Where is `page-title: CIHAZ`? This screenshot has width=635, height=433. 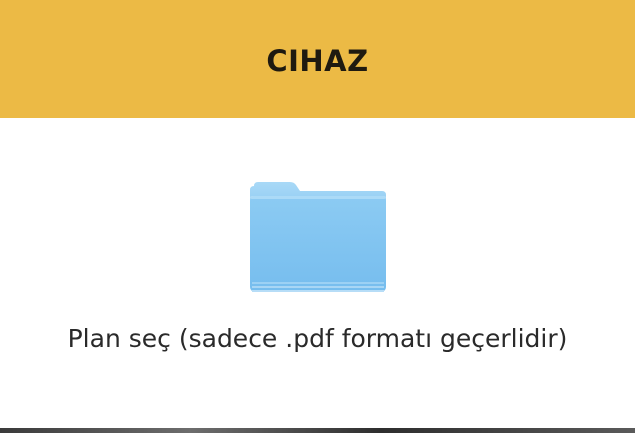
page-title: CIHAZ is located at coordinates (317, 61).